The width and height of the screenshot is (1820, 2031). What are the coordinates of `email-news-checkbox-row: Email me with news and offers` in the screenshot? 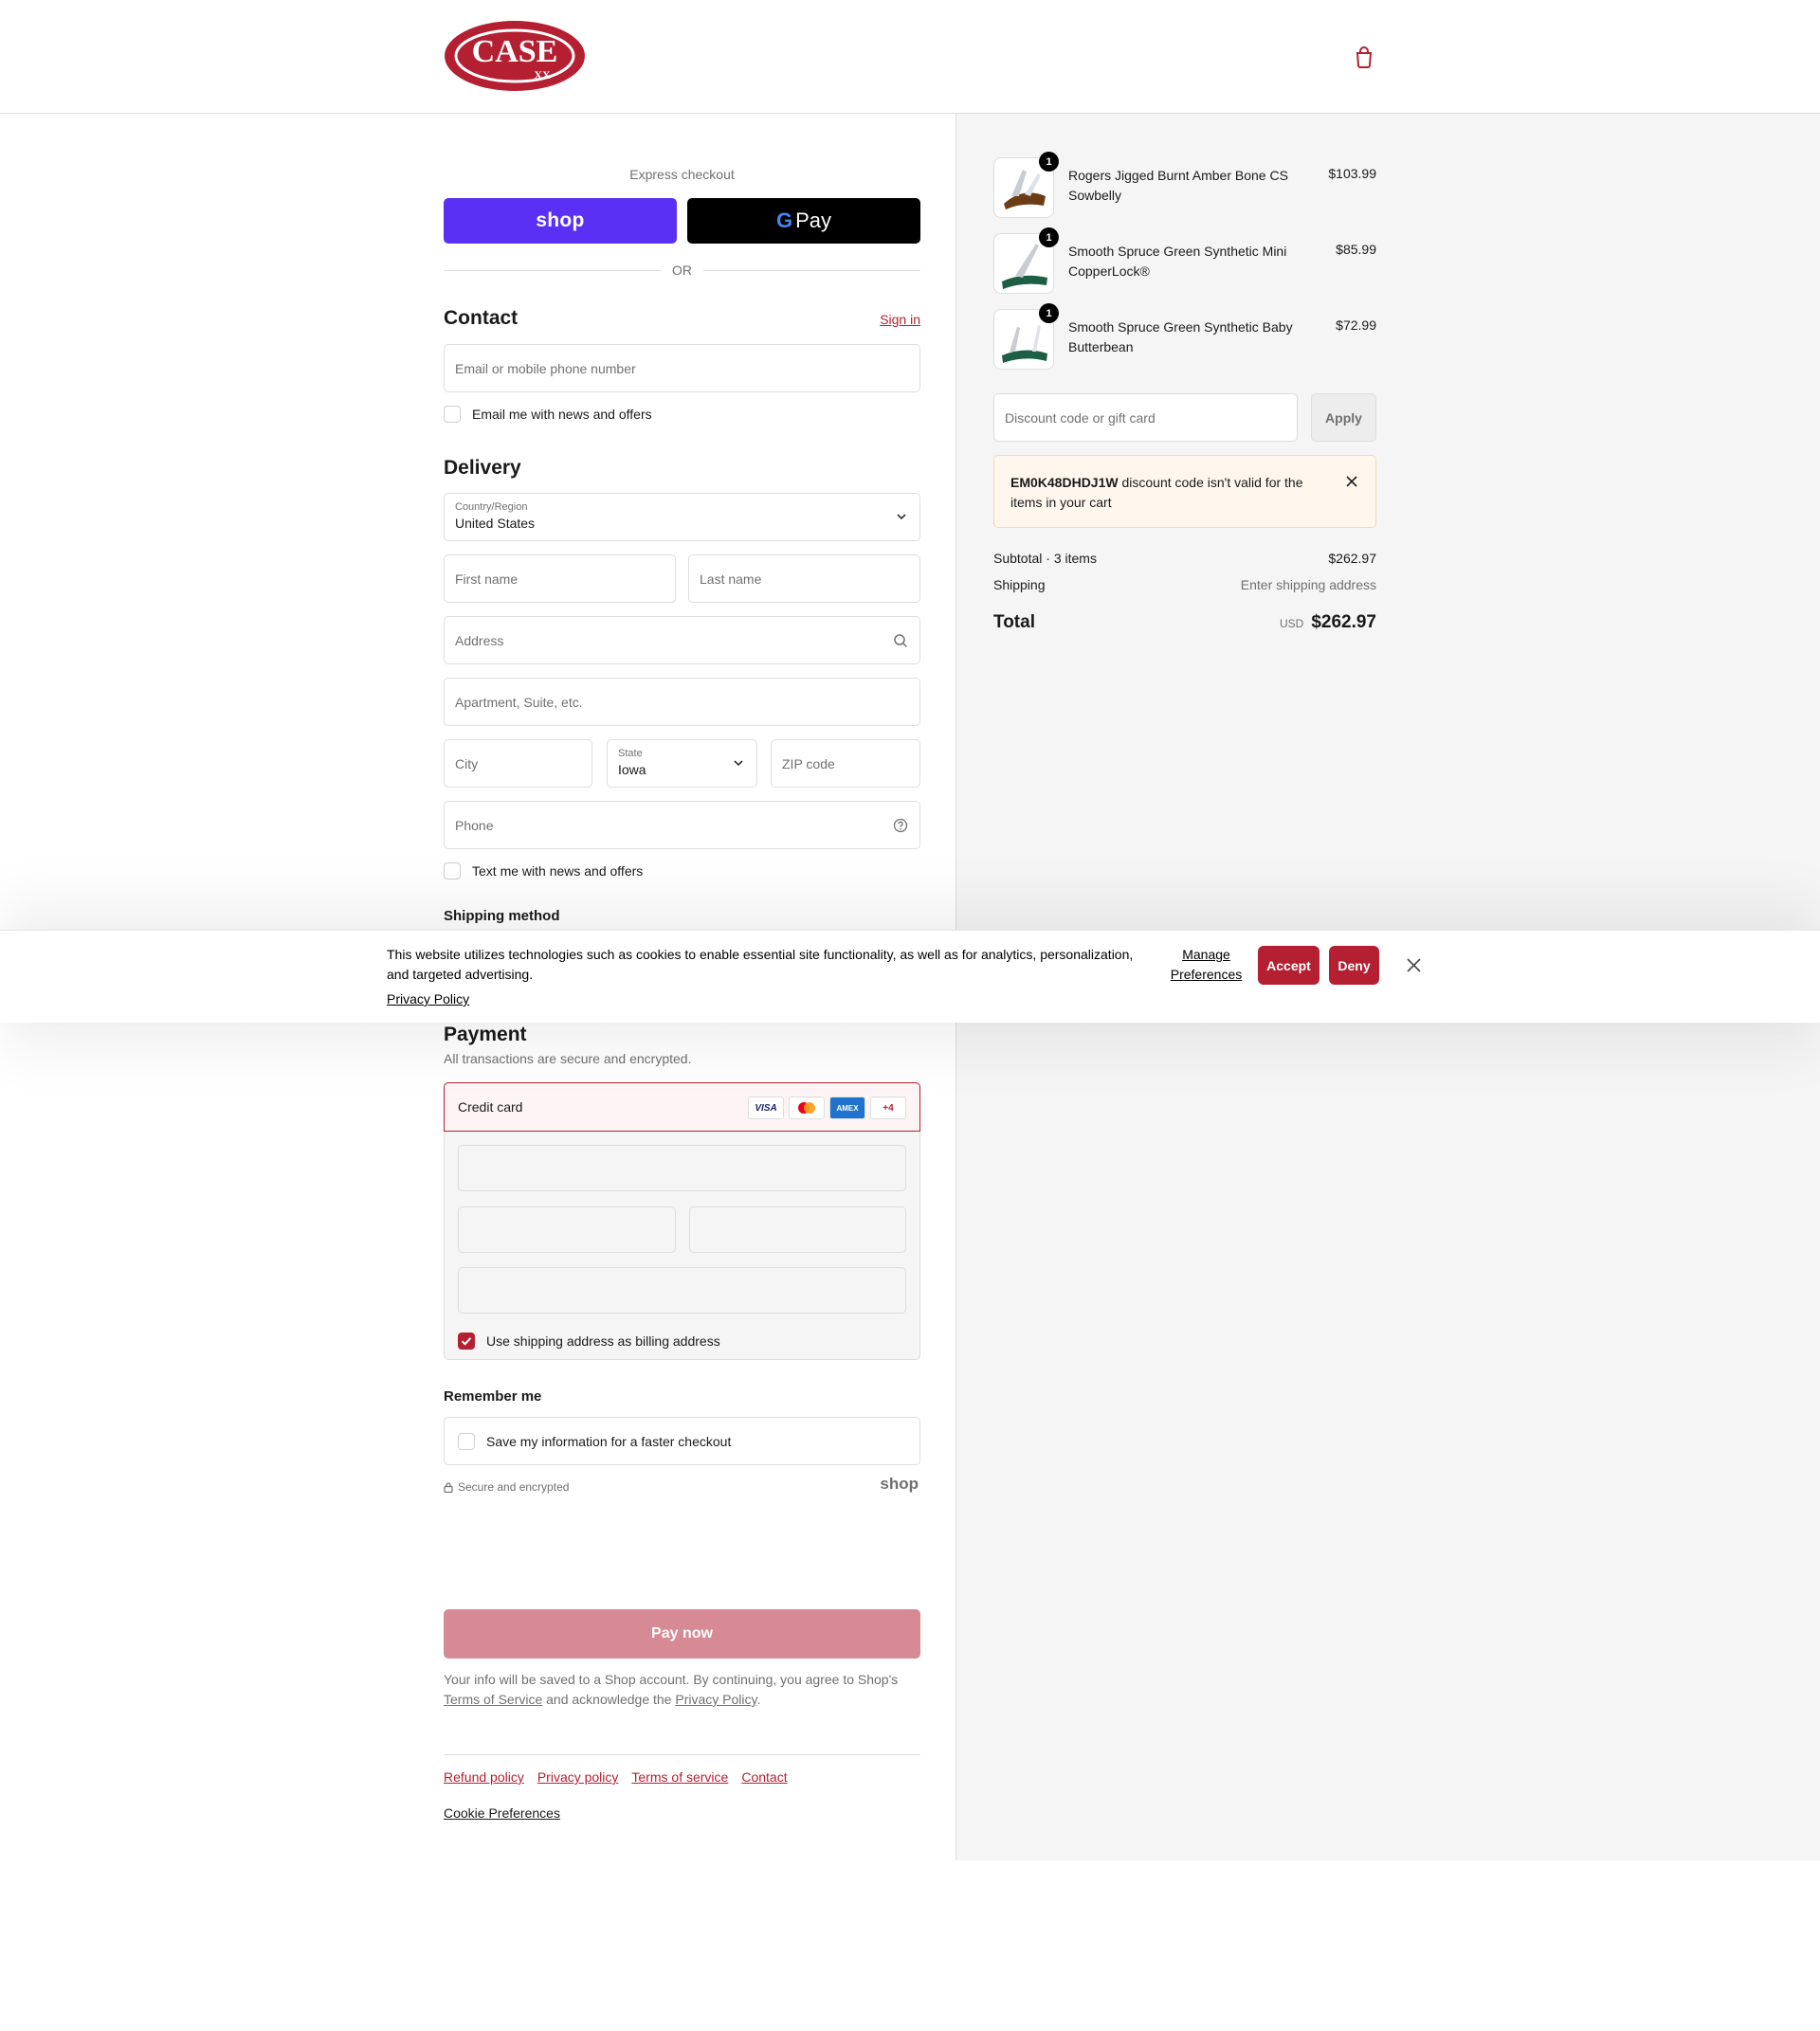 It's located at (548, 414).